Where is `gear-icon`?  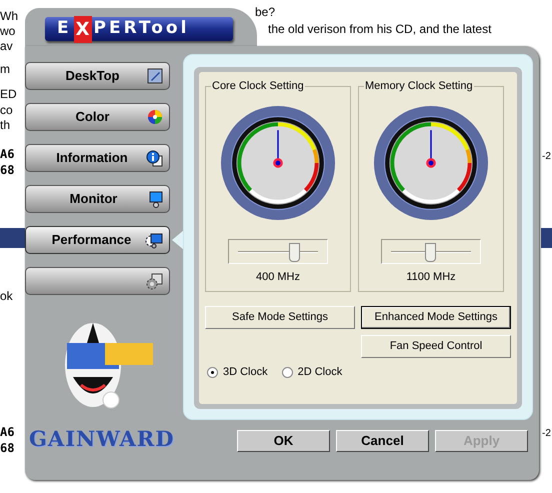 gear-icon is located at coordinates (154, 281).